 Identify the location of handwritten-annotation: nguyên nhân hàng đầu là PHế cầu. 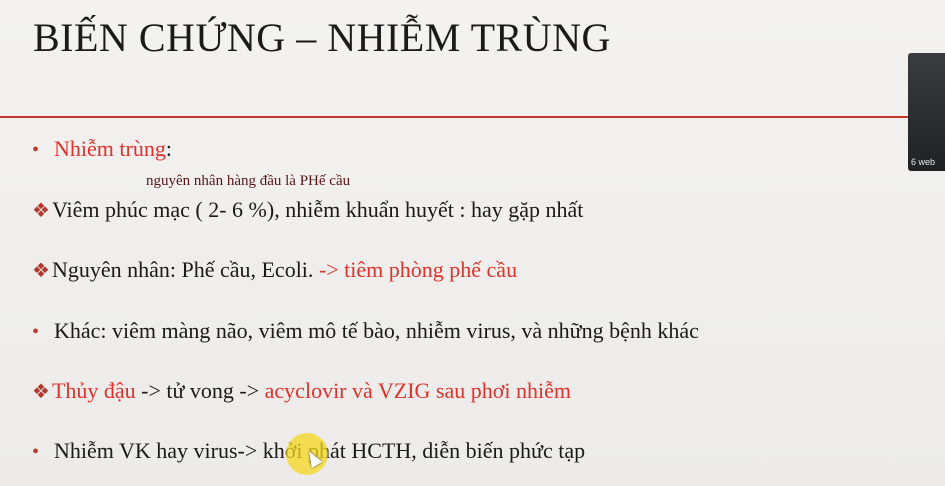
(248, 181).